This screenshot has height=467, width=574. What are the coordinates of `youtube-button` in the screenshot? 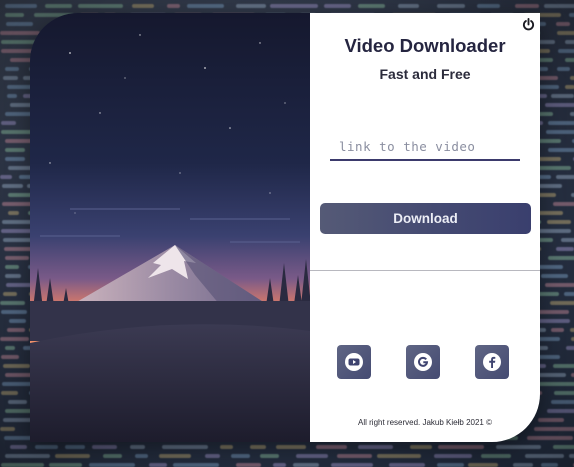 It's located at (354, 362).